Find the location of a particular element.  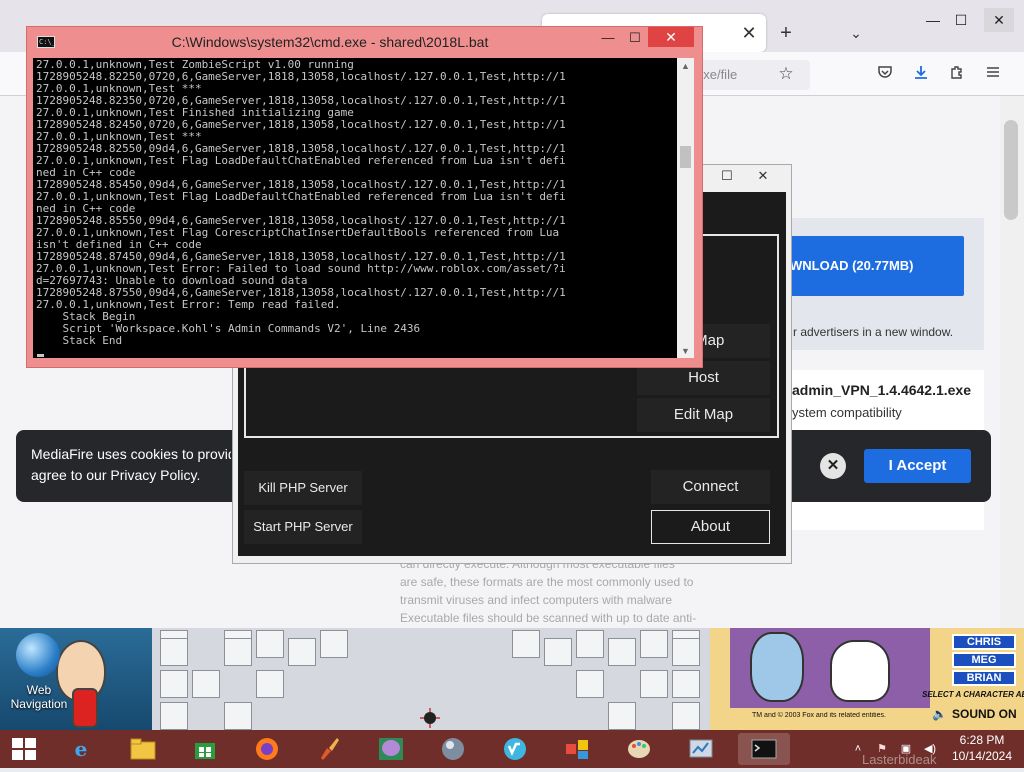

tab-list-button: ⌄ is located at coordinates (856, 33).